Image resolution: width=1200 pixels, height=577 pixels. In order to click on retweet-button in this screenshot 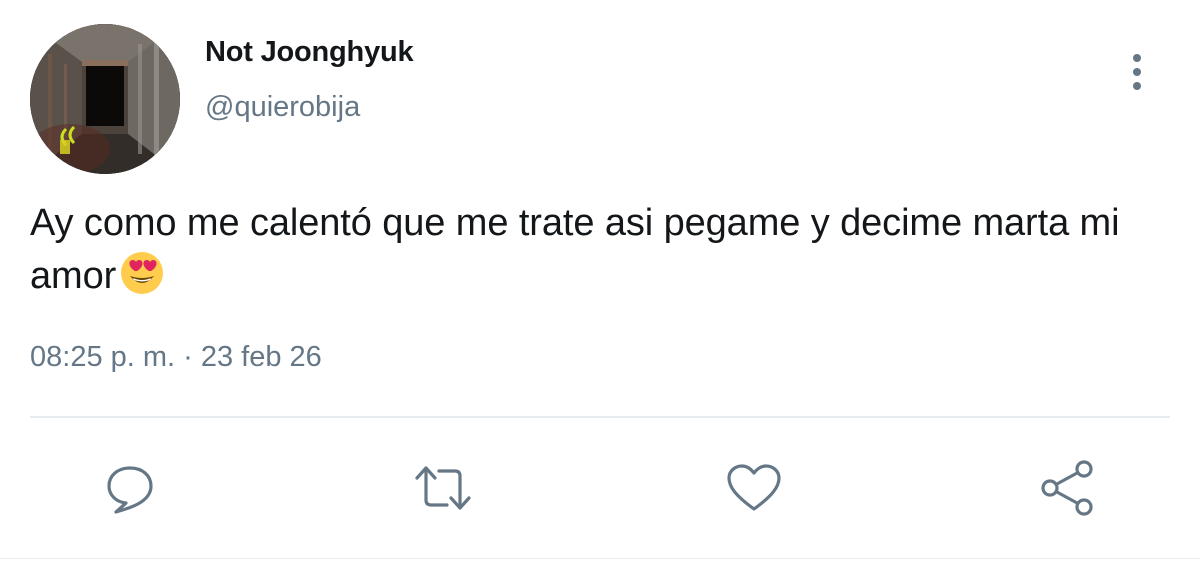, I will do `click(443, 488)`.